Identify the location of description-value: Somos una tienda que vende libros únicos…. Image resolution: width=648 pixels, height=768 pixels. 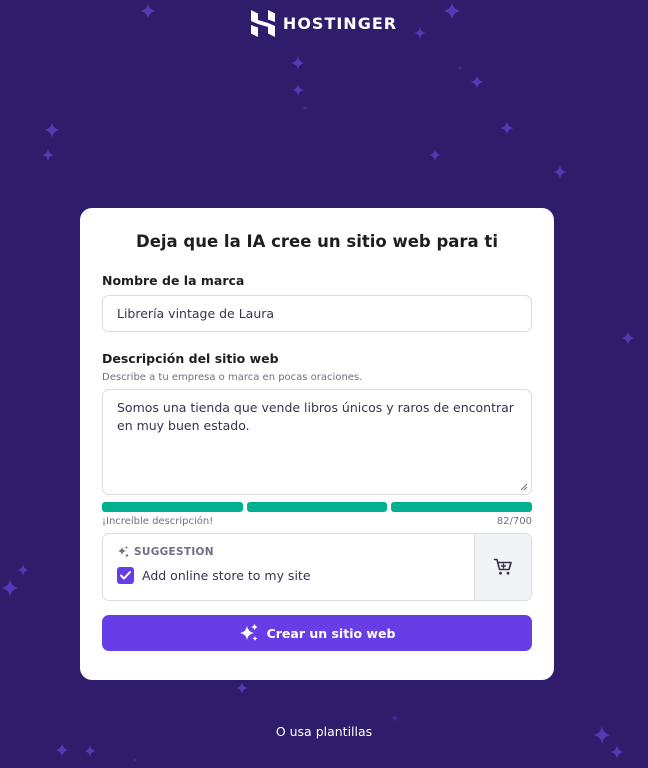
(315, 416).